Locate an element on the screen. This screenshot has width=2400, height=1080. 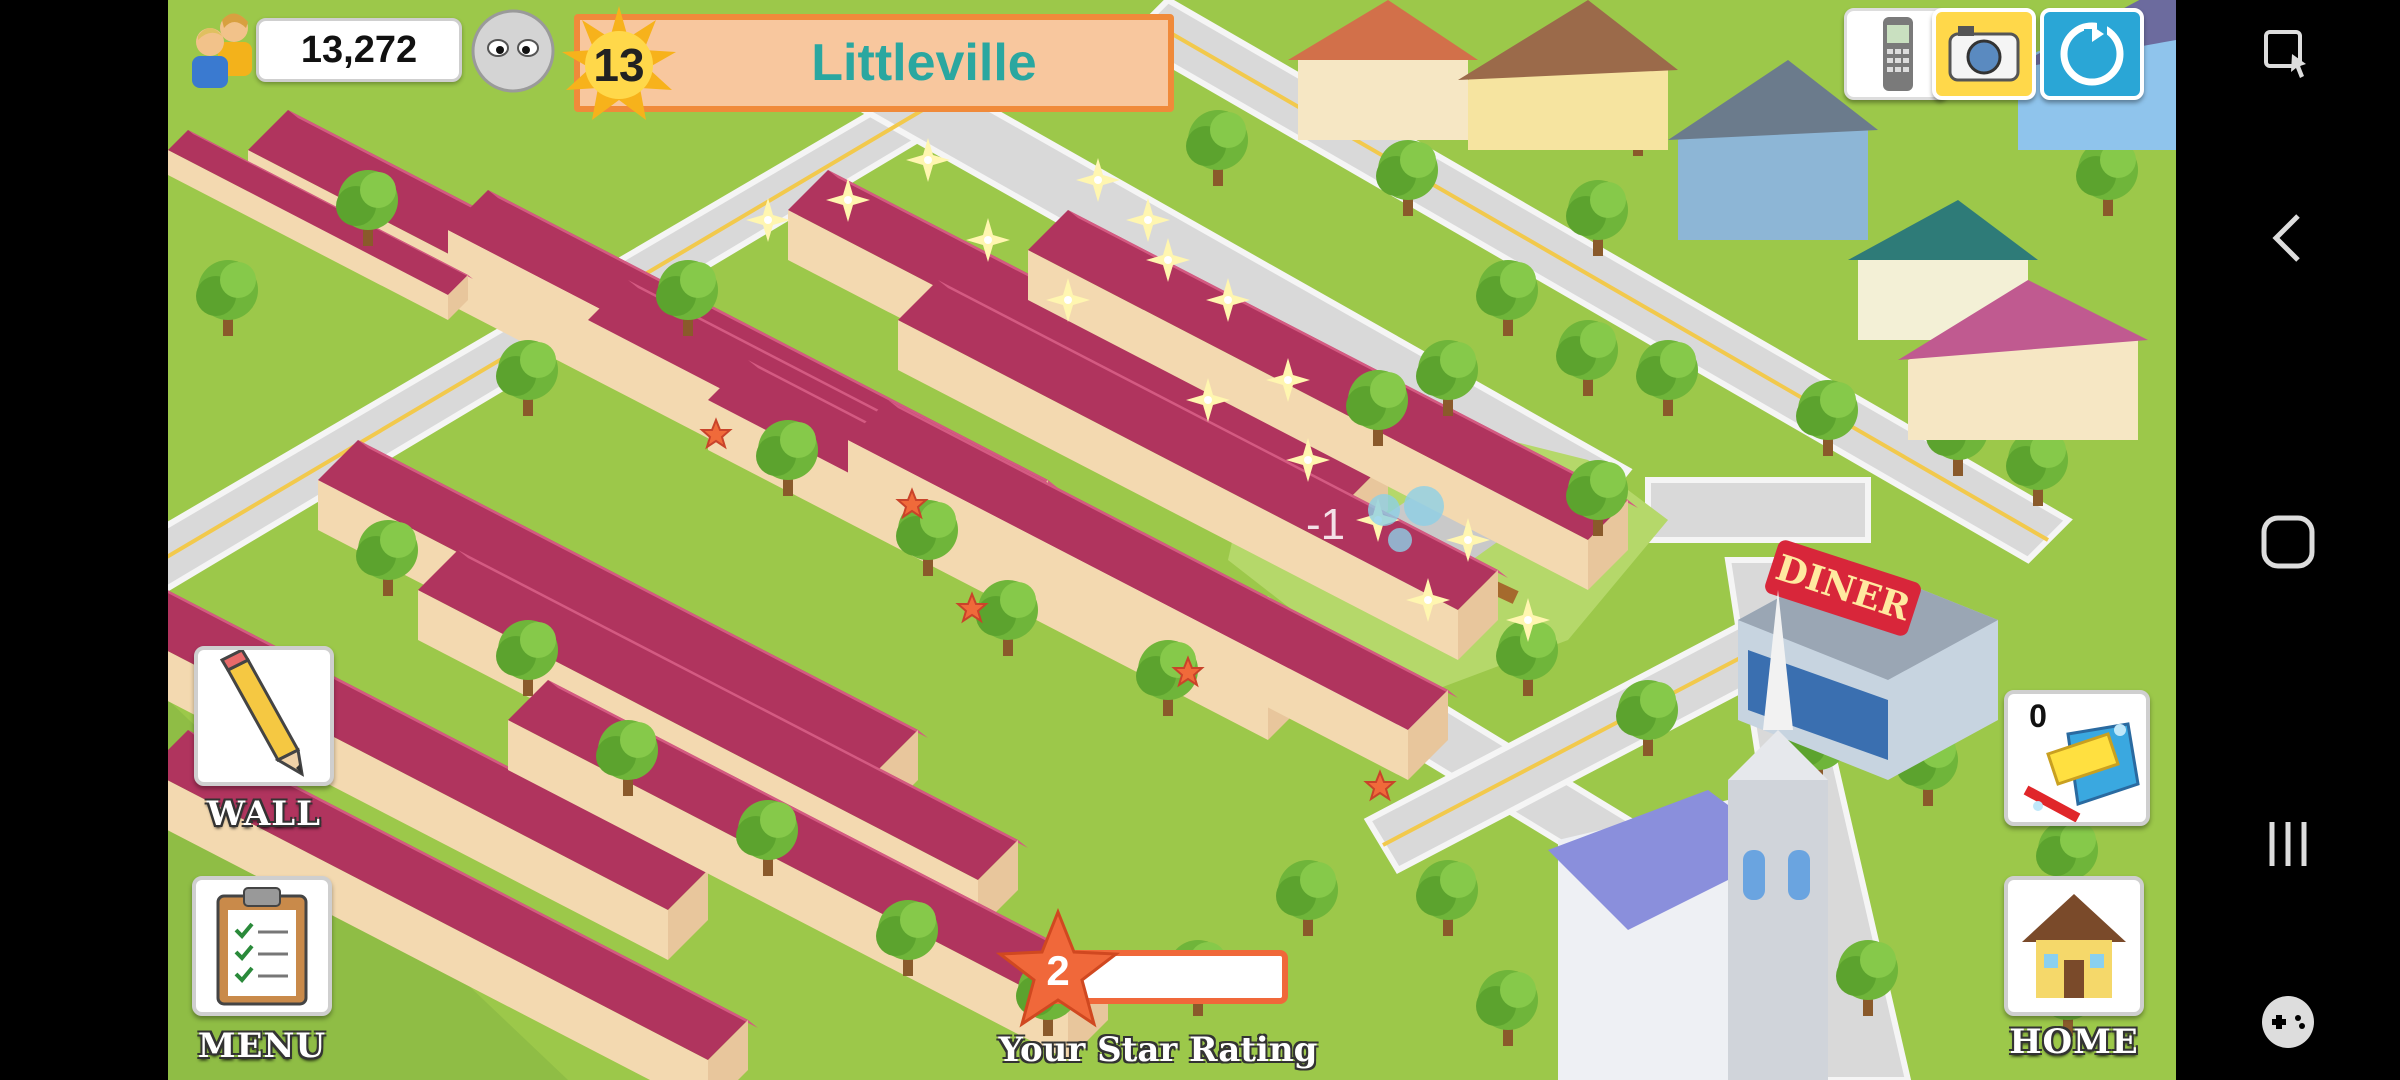
camera-button is located at coordinates (1984, 54).